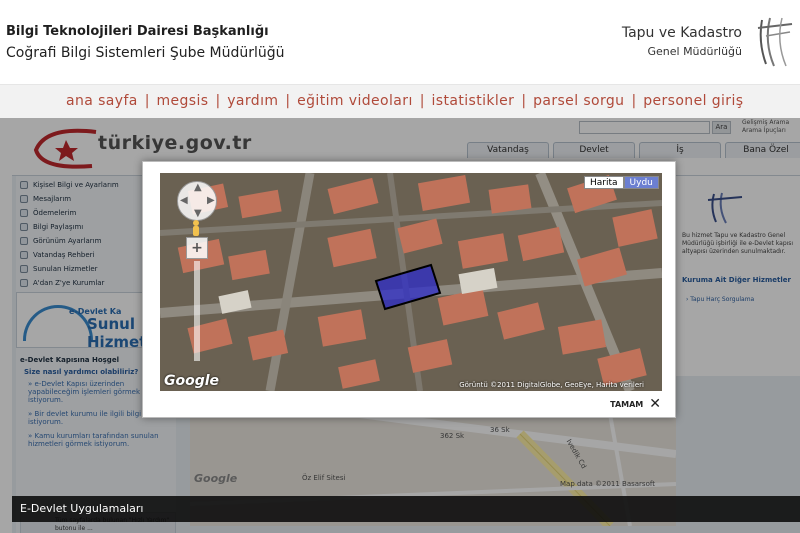 This screenshot has width=800, height=533. I want to click on google-logo: Google, so click(192, 381).